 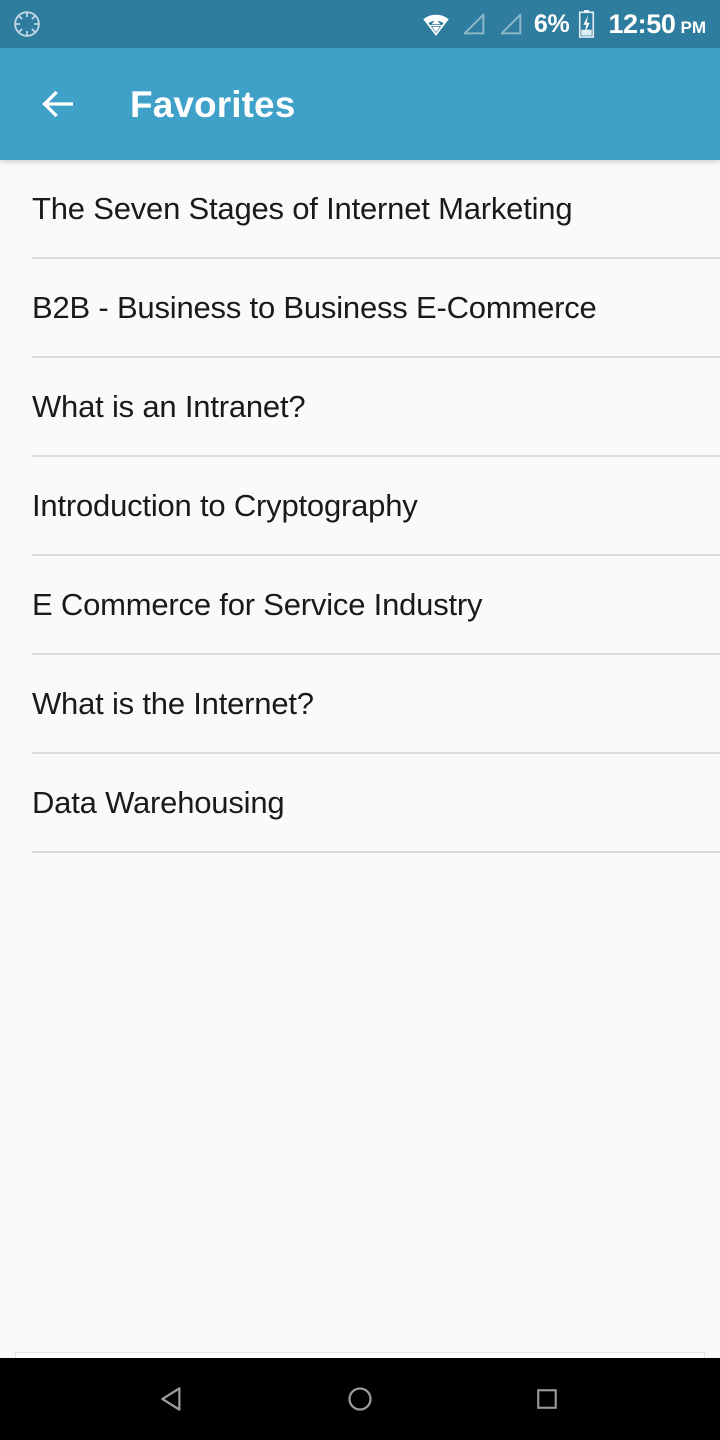 I want to click on nav-back-triangle-icon, so click(x=173, y=1399).